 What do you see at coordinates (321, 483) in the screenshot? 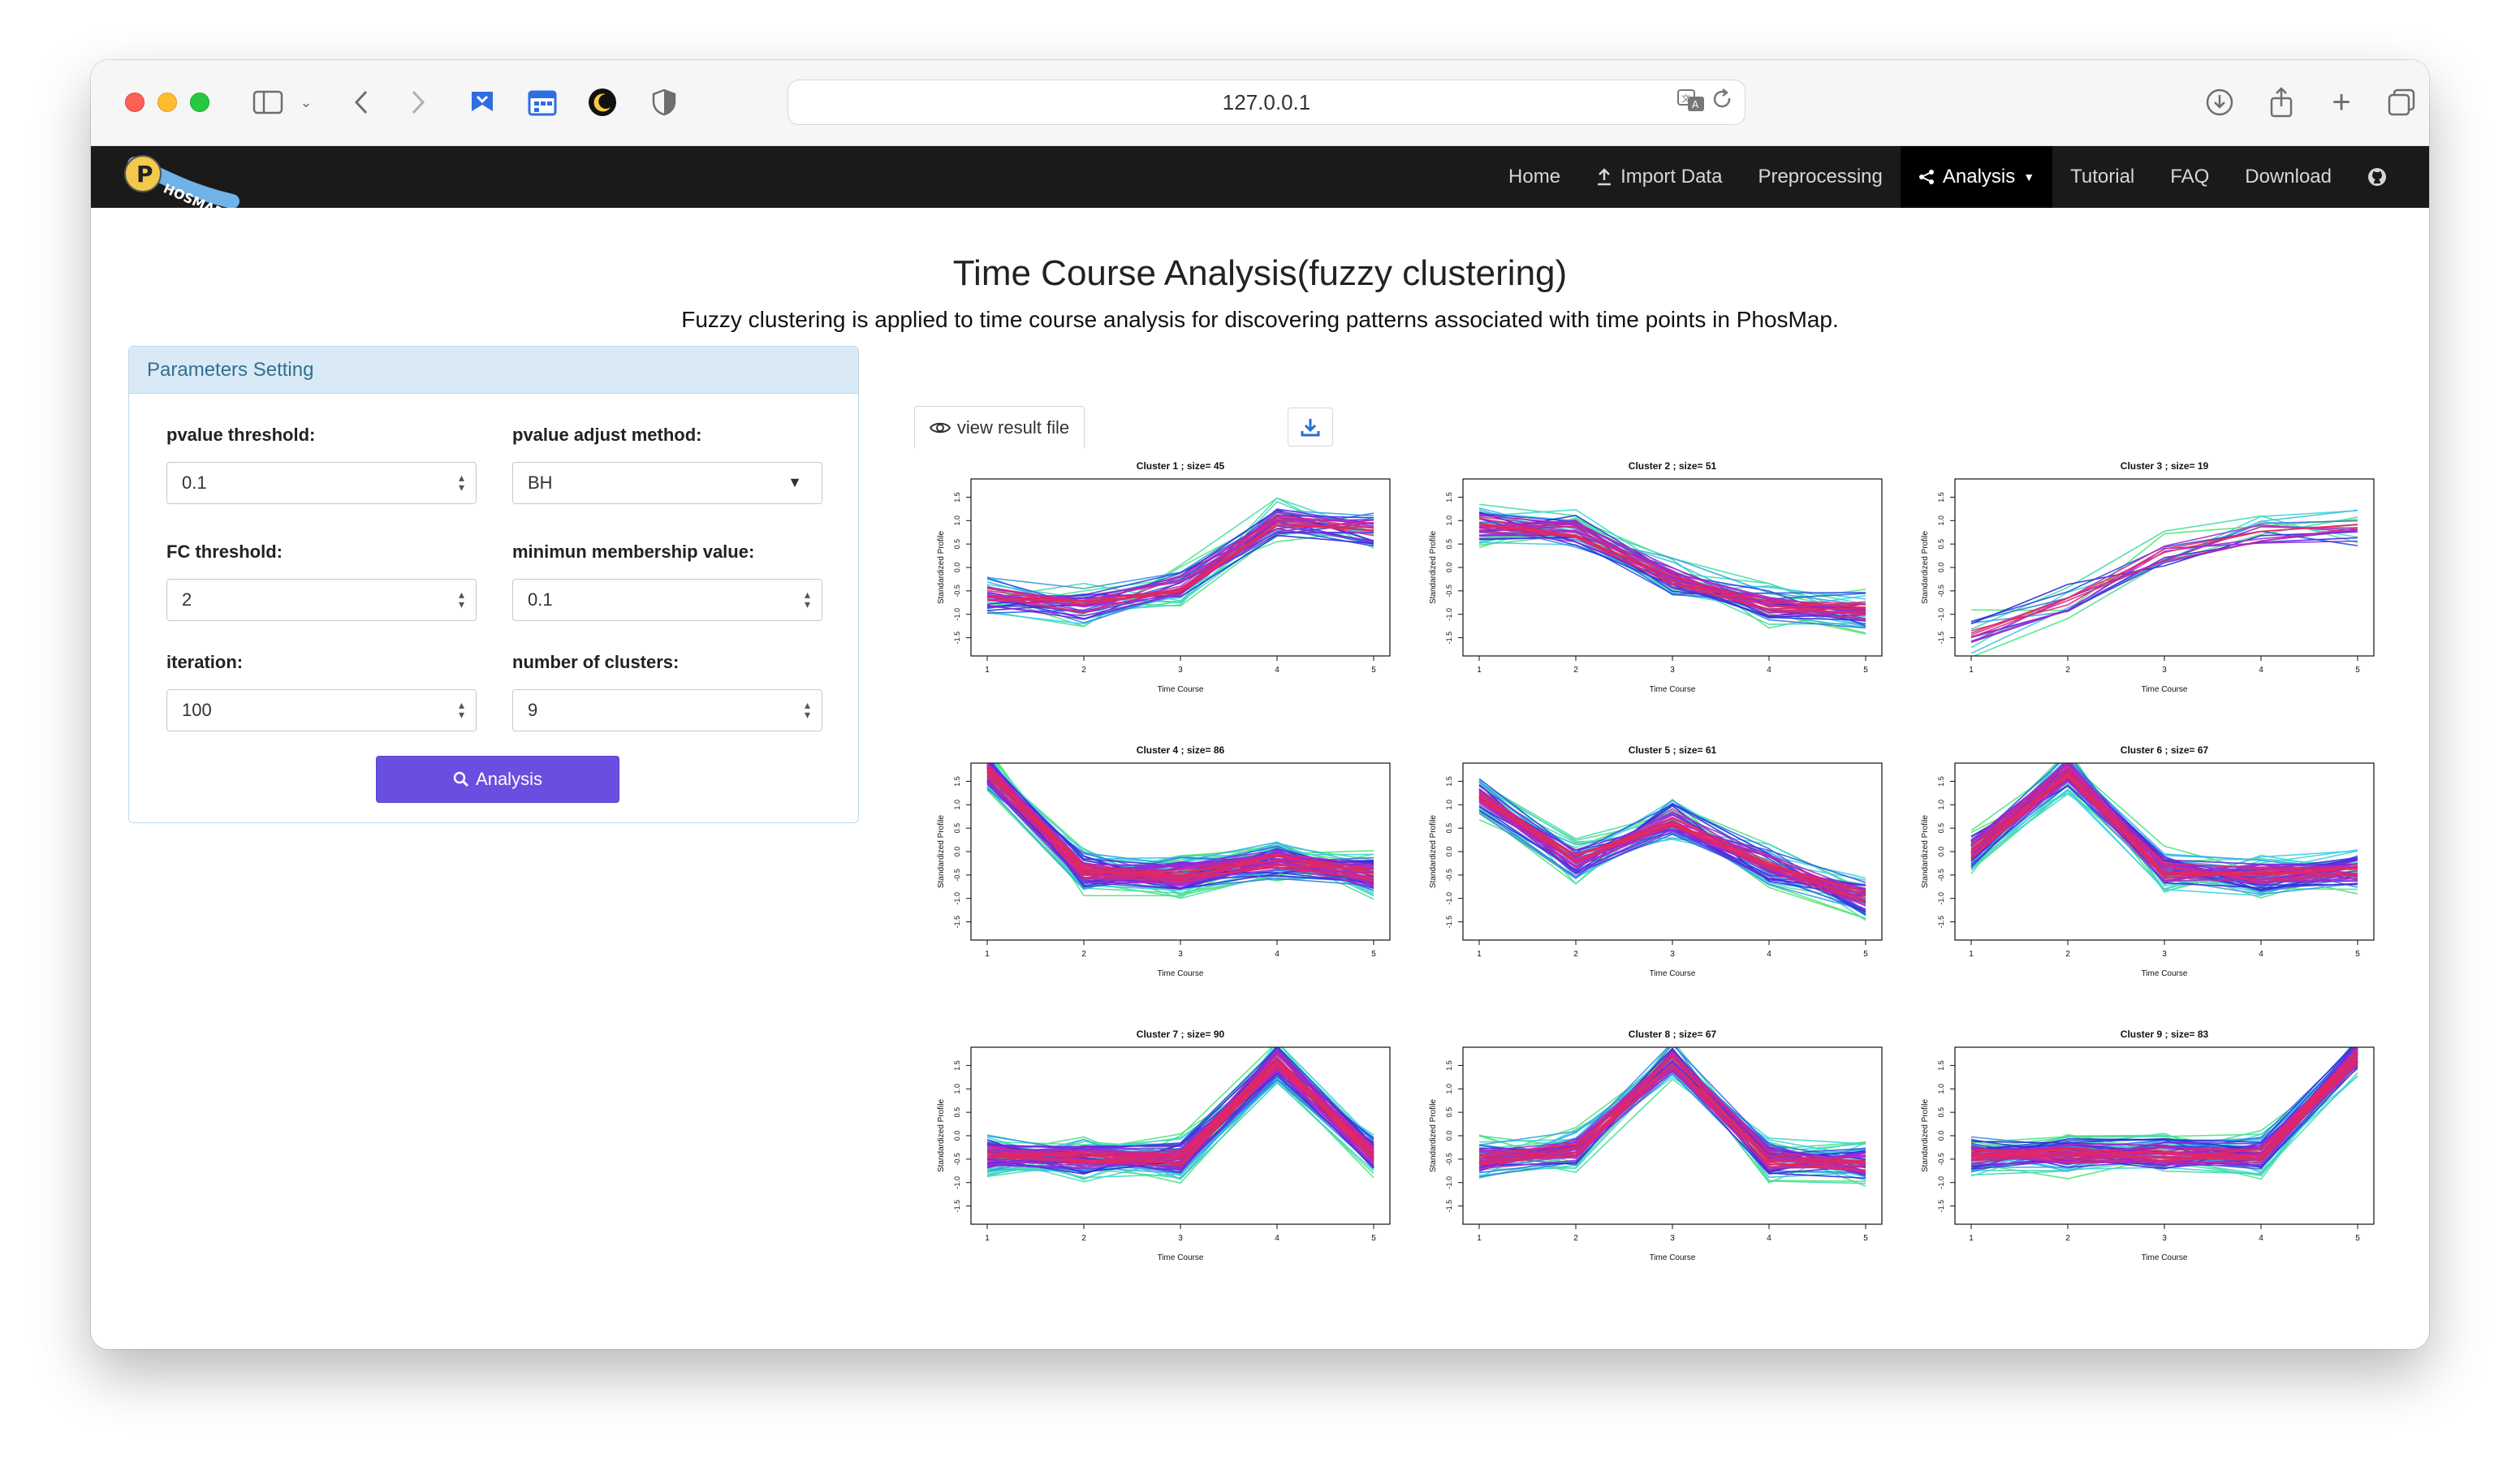
I see `pvalue-threshold-input: 0.1 ▴ ▾` at bounding box center [321, 483].